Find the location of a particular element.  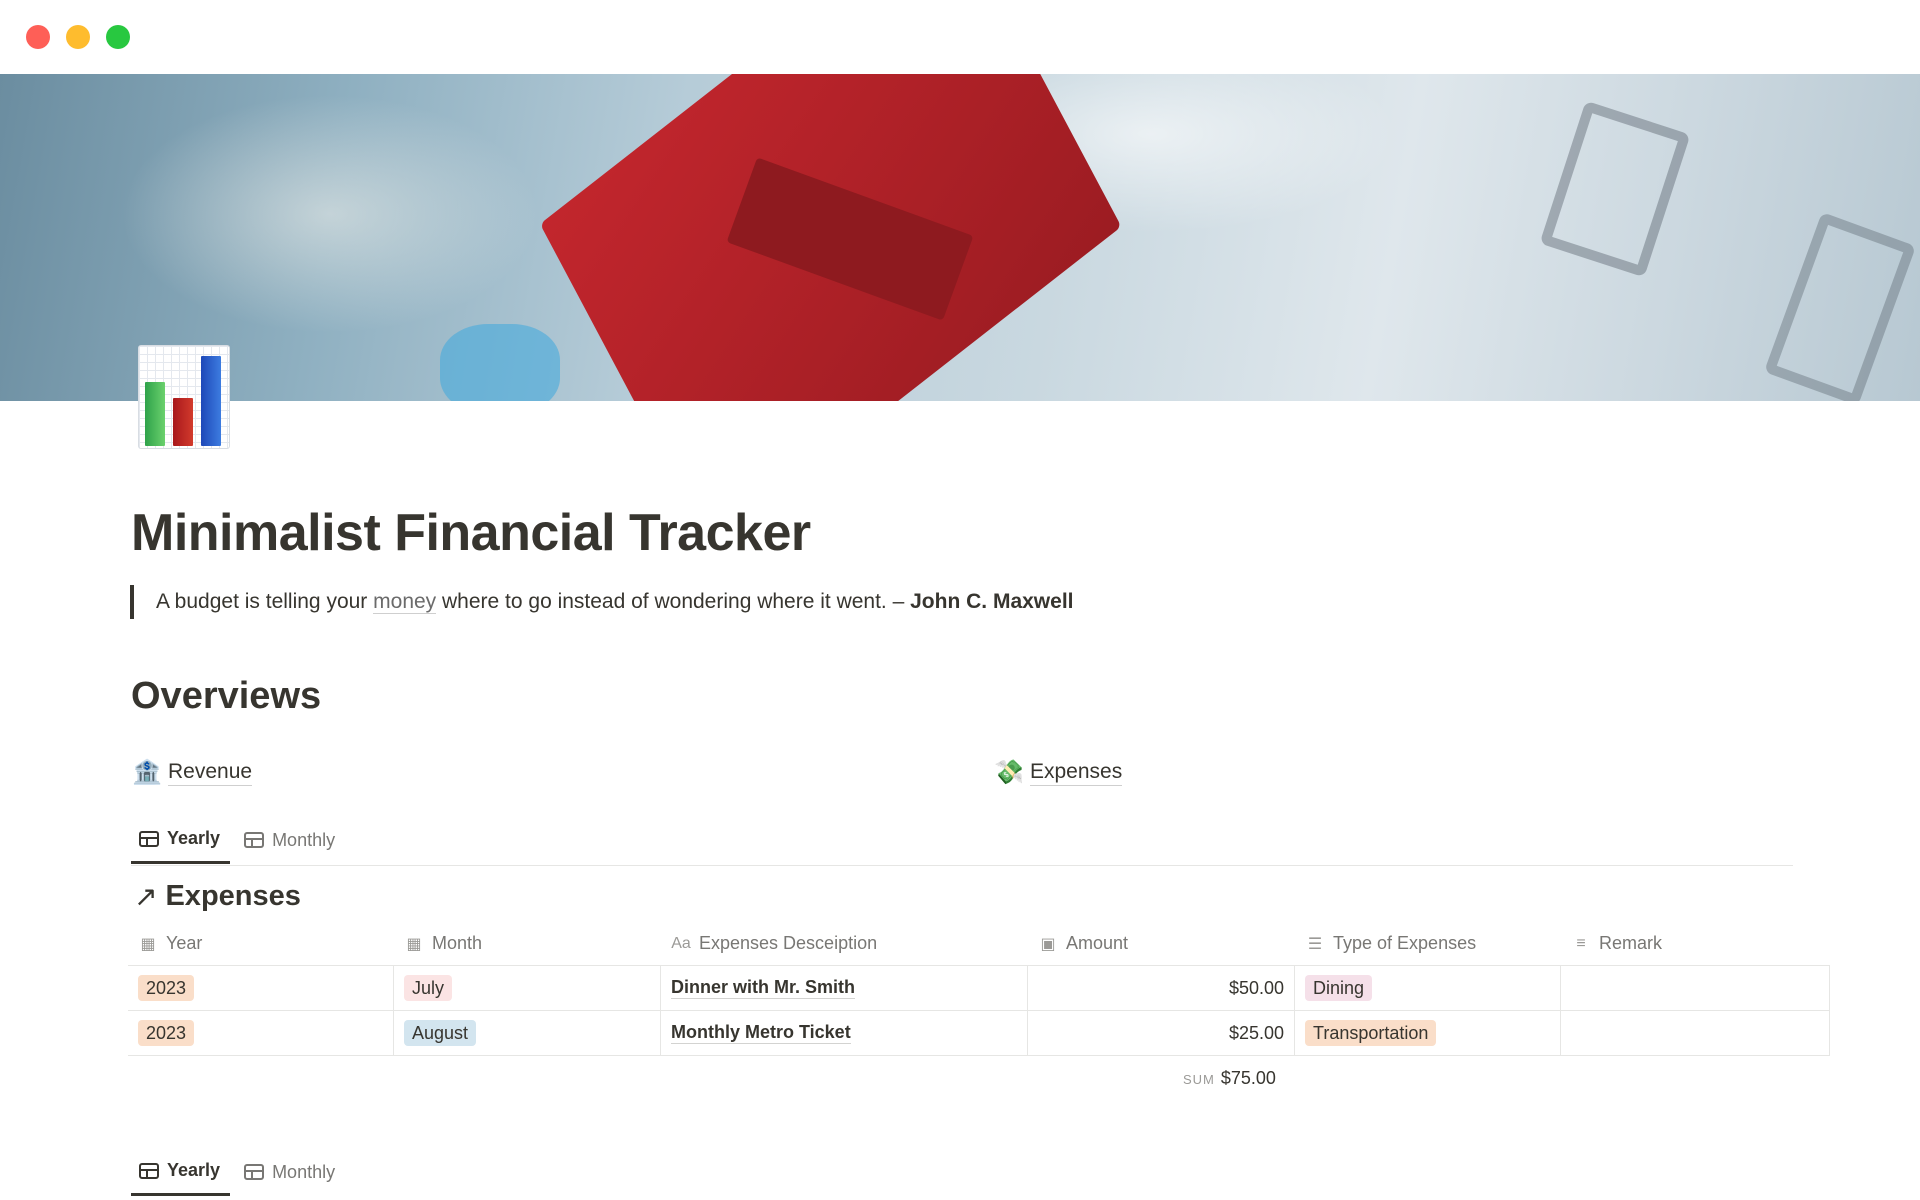

page-title: Minimalist Financial Tracker is located at coordinates (471, 533).